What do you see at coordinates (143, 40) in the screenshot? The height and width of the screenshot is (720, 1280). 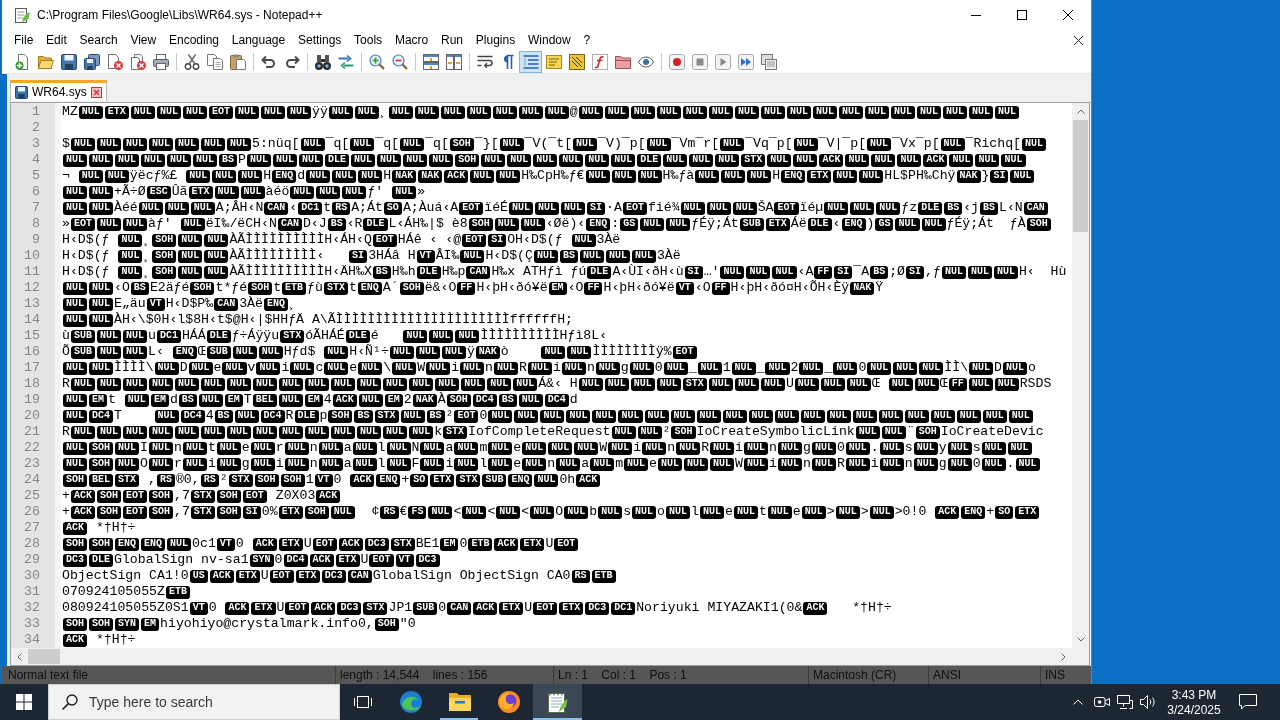 I see `menu-item: View` at bounding box center [143, 40].